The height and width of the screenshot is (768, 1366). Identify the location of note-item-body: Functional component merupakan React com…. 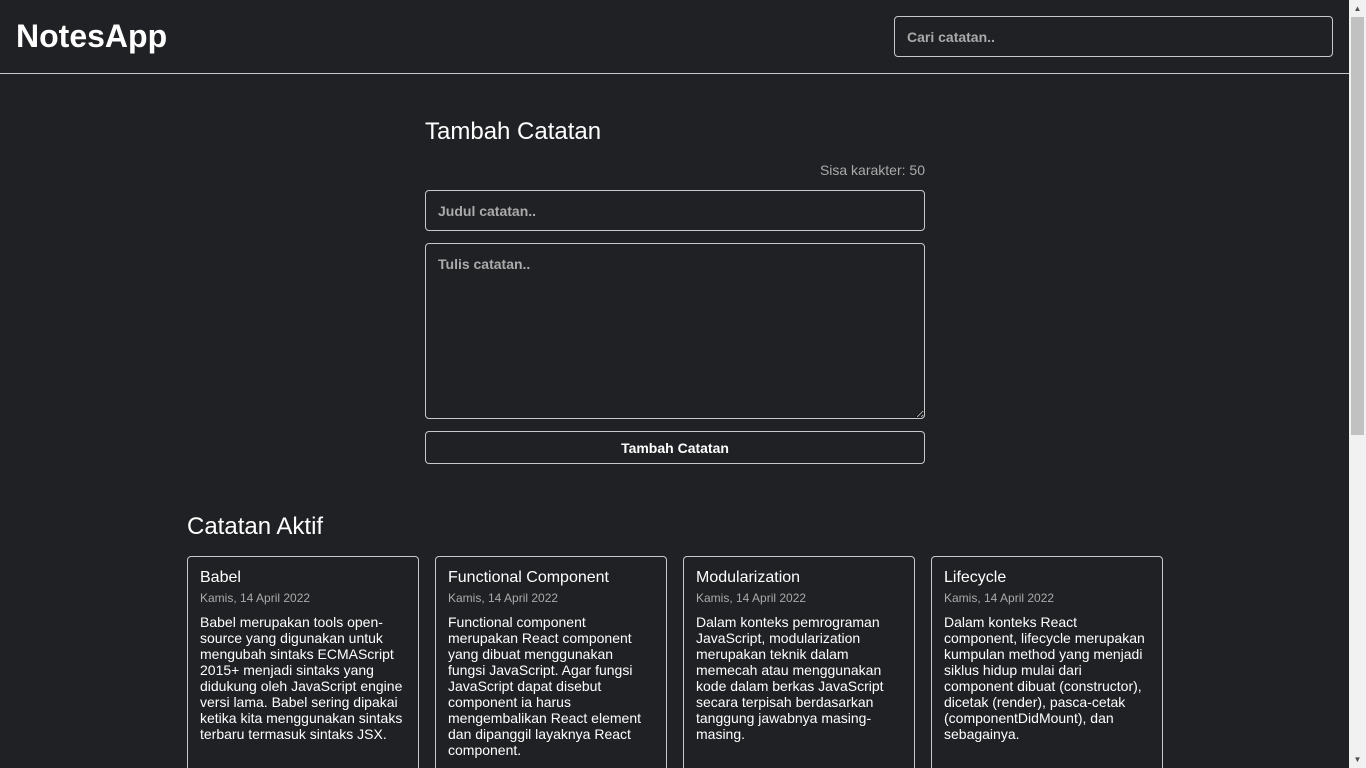
(544, 686).